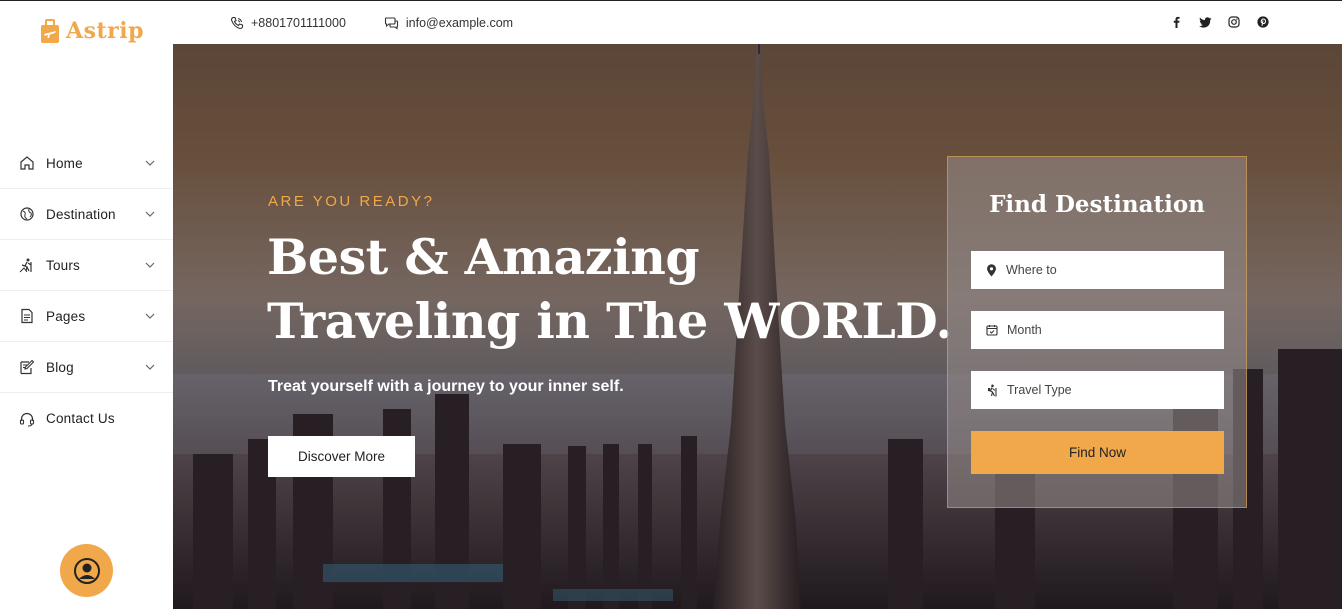 The width and height of the screenshot is (1342, 609). Describe the element at coordinates (50, 31) in the screenshot. I see `suitcase-plane-icon` at that location.